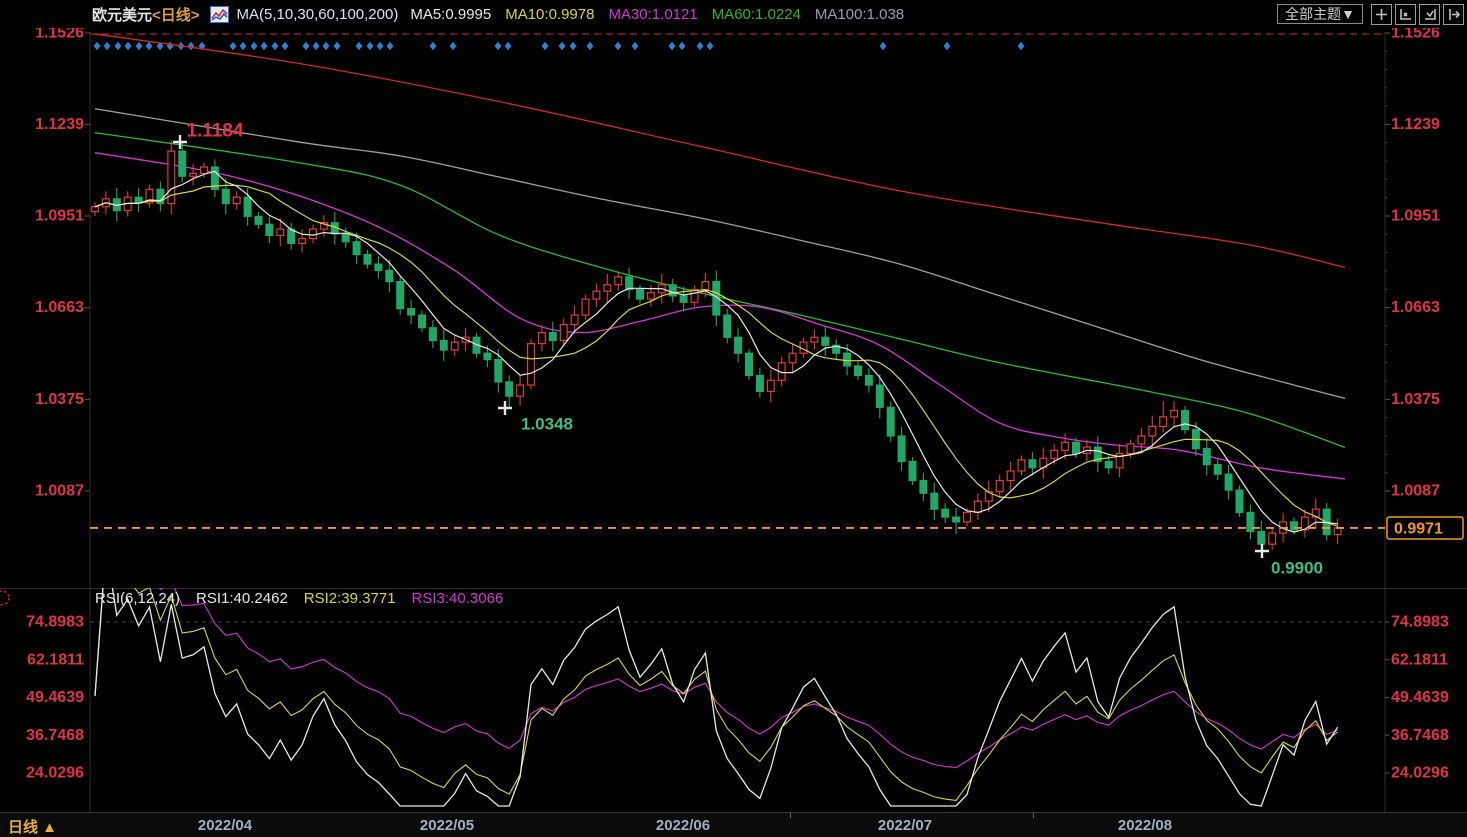 The width and height of the screenshot is (1467, 837). What do you see at coordinates (214, 131) in the screenshot?
I see `price-annotation: 1.1184` at bounding box center [214, 131].